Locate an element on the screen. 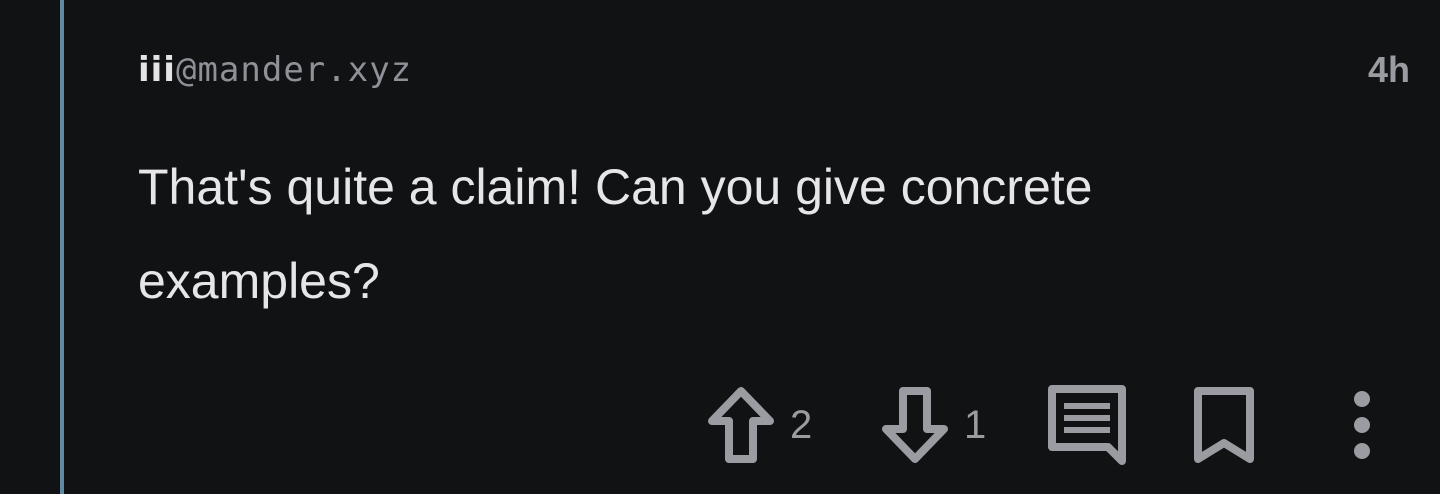 This screenshot has width=1440, height=494. more-vertical-icon is located at coordinates (1362, 425).